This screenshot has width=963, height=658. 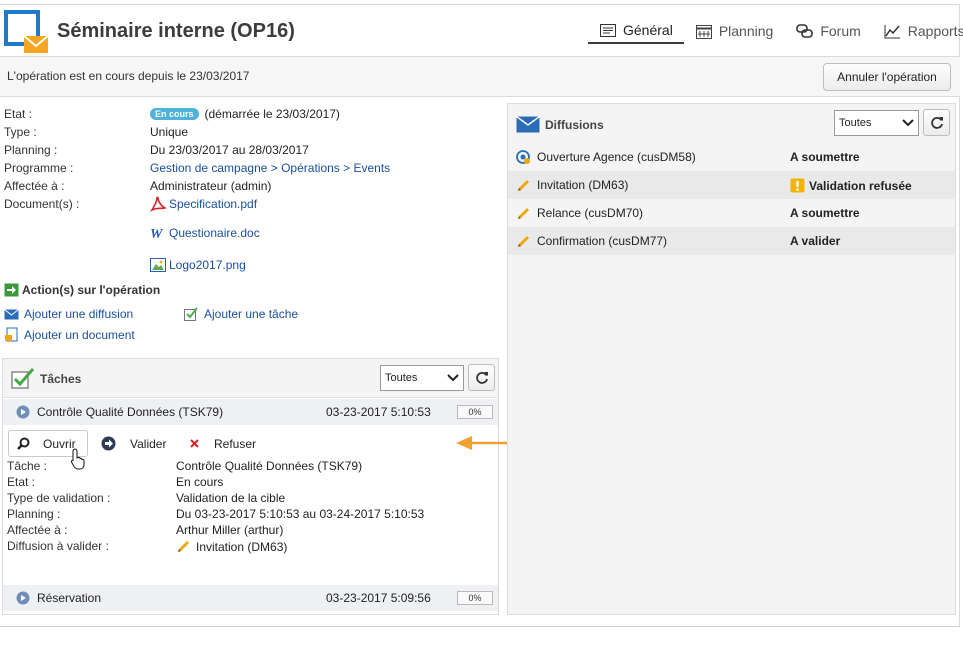 What do you see at coordinates (11, 313) in the screenshot?
I see `email-icon` at bounding box center [11, 313].